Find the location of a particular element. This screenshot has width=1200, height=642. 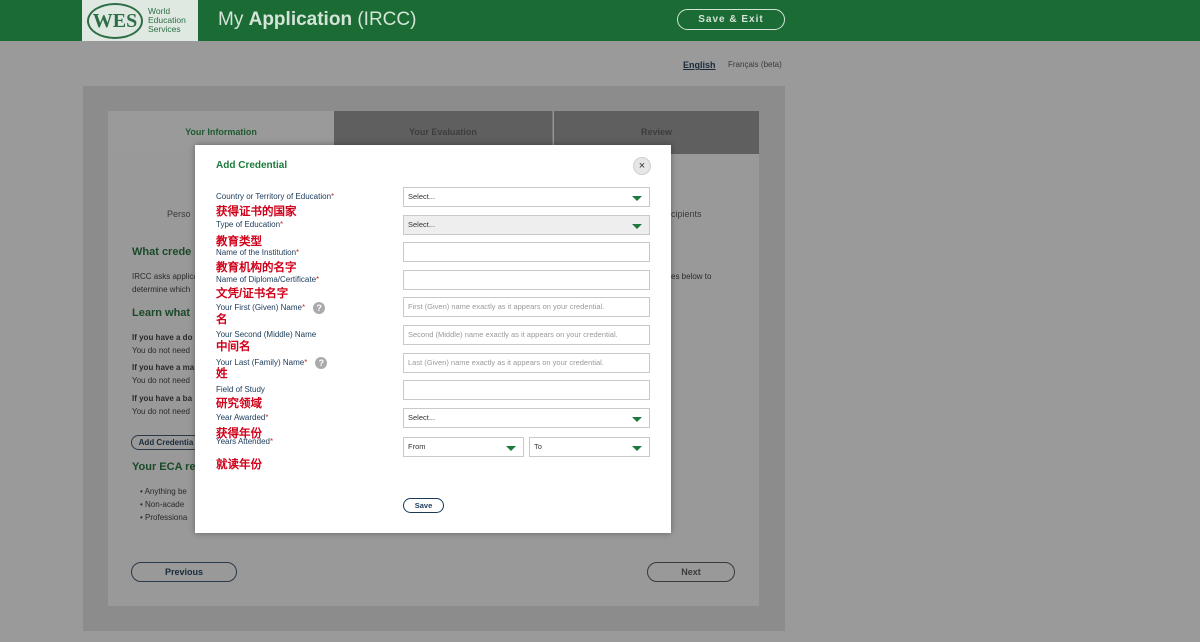

country-label: Country or Territory of Education* is located at coordinates (275, 196).